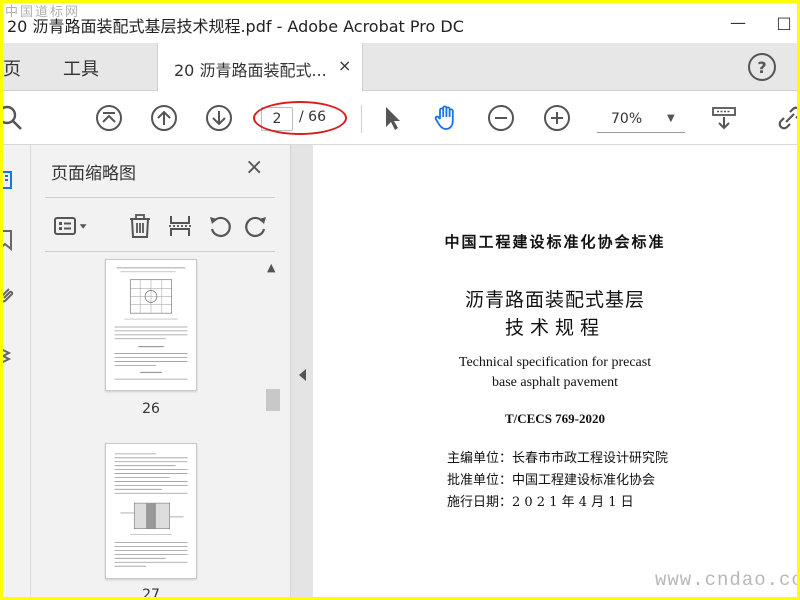  Describe the element at coordinates (271, 267) in the screenshot. I see `scroll-up-icon: ▲` at that location.